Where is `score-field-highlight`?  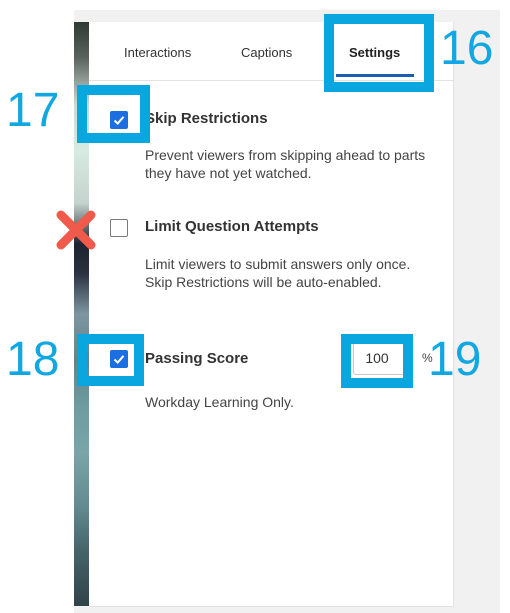
score-field-highlight is located at coordinates (377, 361).